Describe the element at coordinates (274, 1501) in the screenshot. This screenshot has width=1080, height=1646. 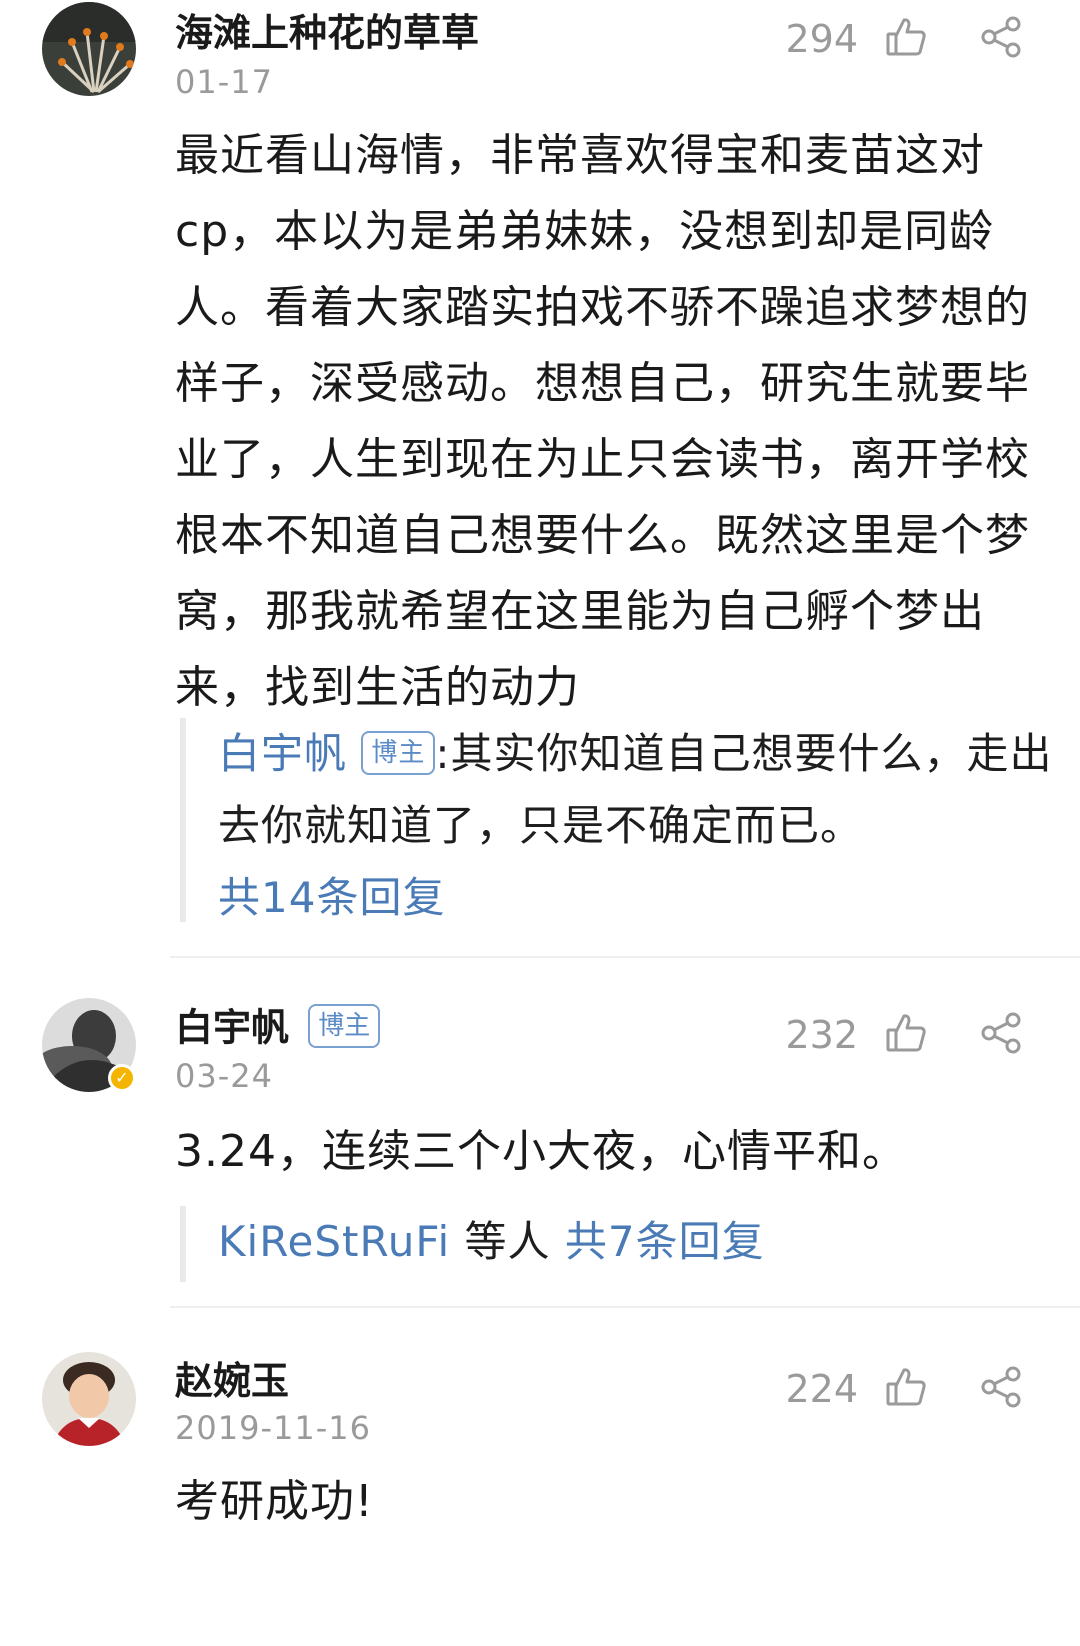
I see `comment-text: 考研成功!` at that location.